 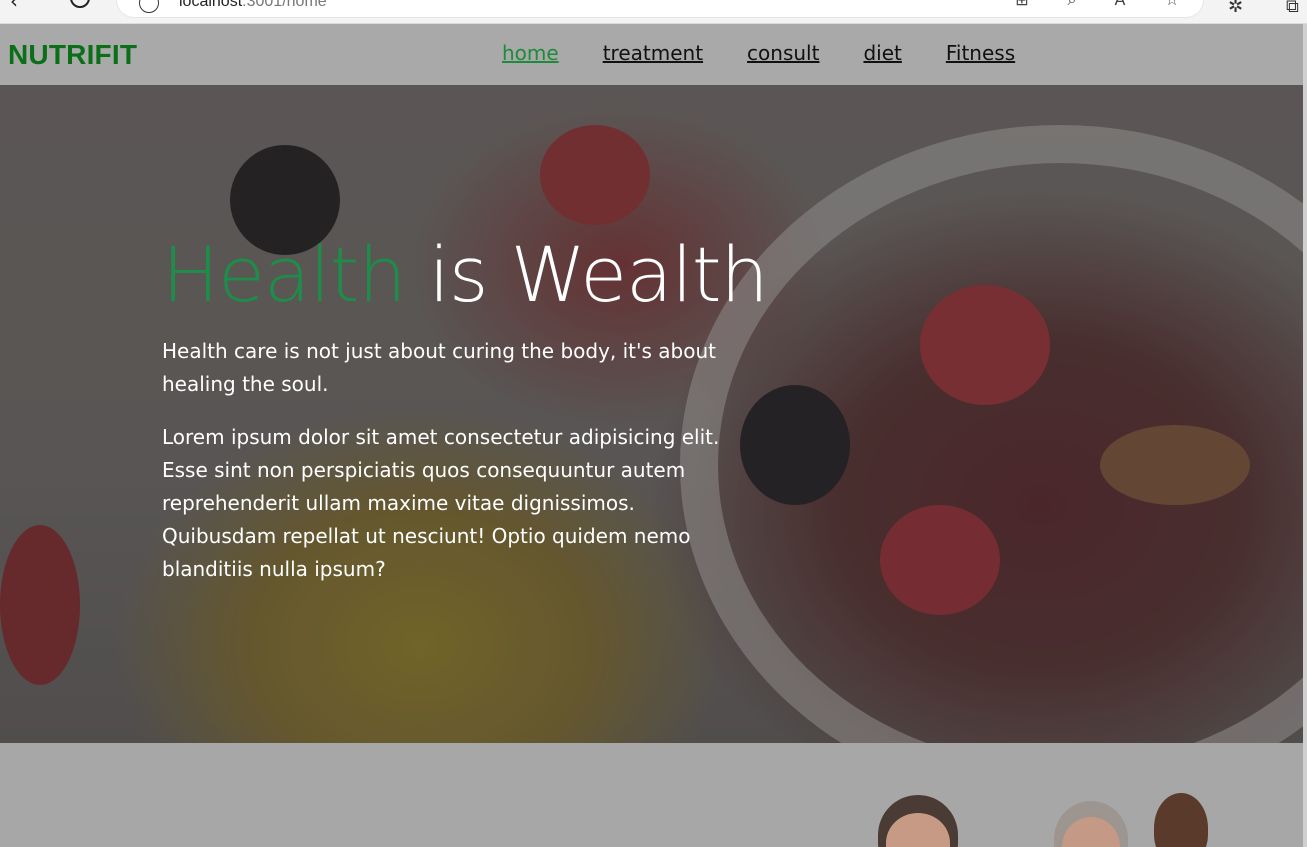 I want to click on nav-link-fitness: Fitness, so click(x=980, y=53).